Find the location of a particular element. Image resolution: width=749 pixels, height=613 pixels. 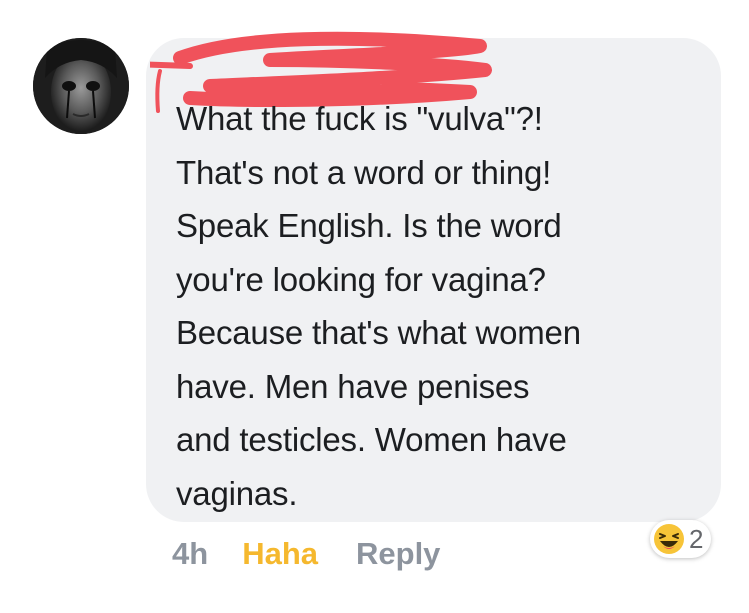

comment-line: That's not a word or thing! is located at coordinates (364, 172).